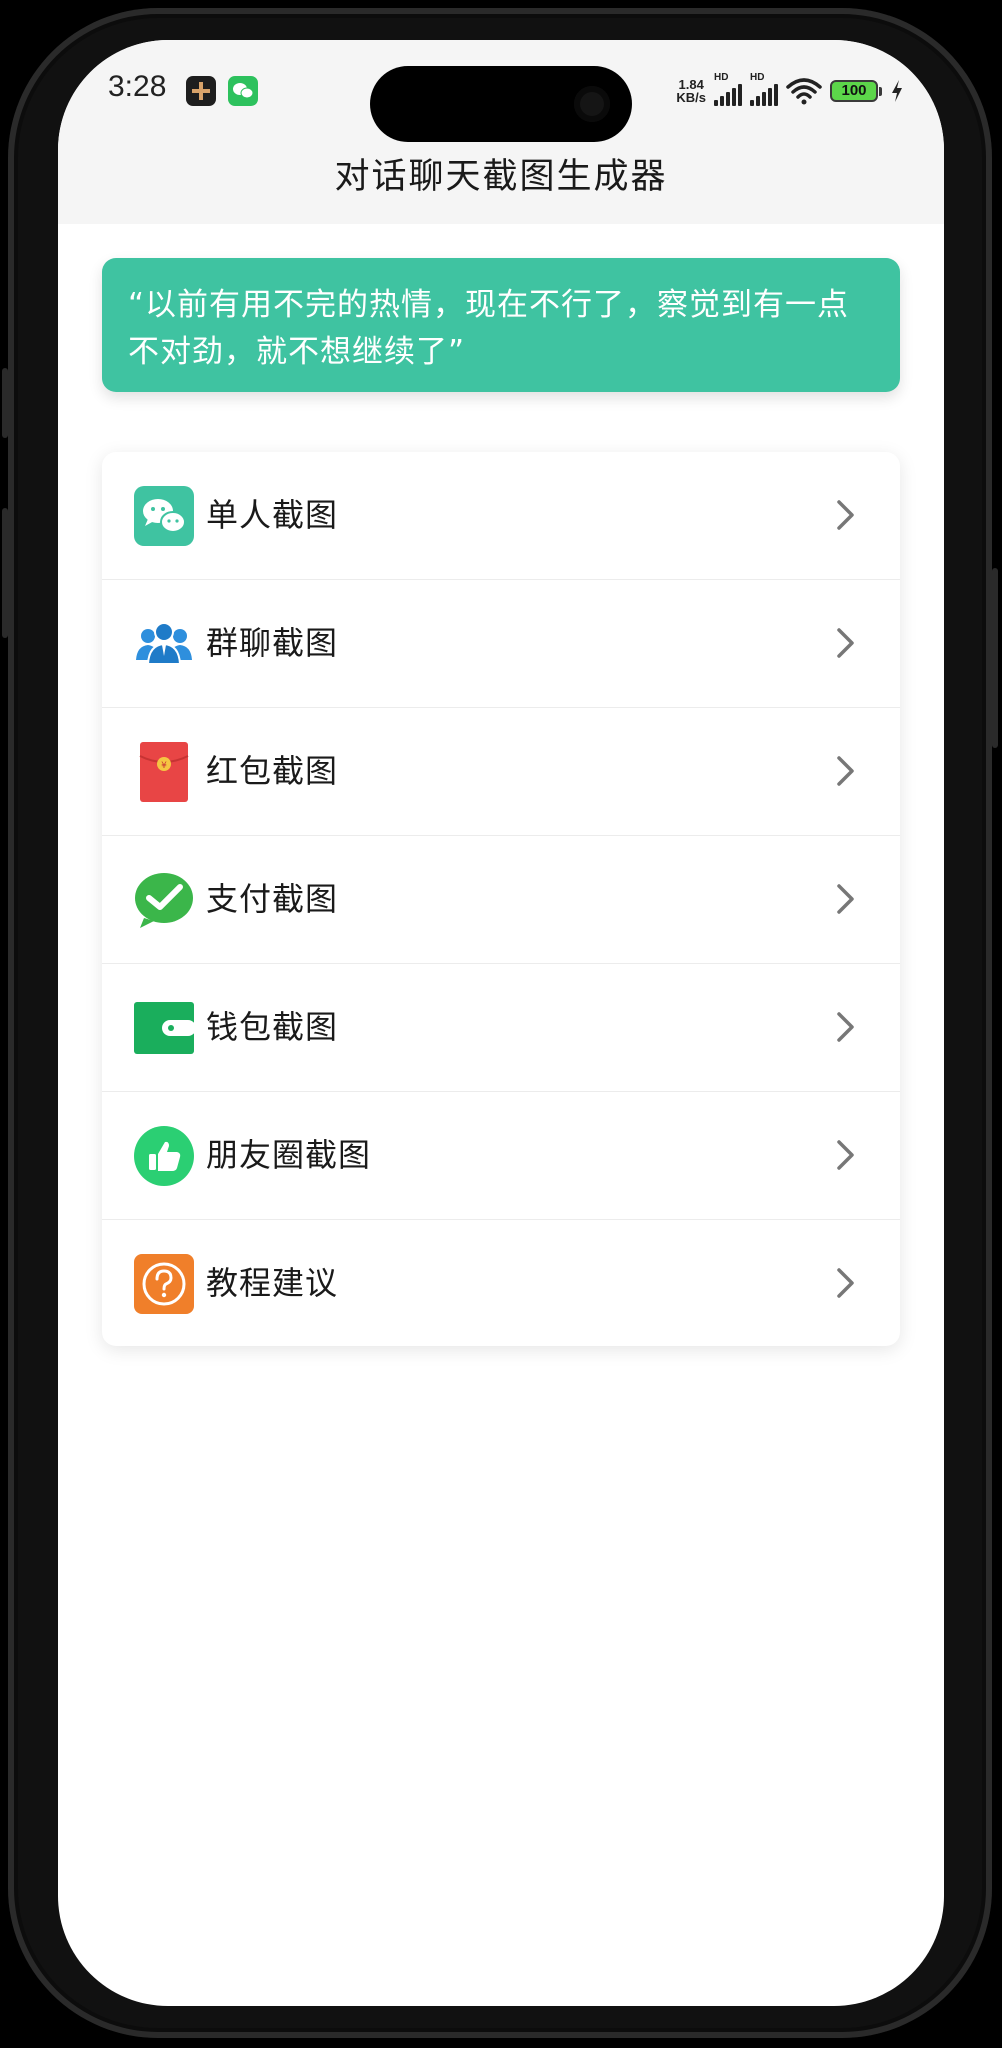  What do you see at coordinates (164, 900) in the screenshot?
I see `payment-check-icon` at bounding box center [164, 900].